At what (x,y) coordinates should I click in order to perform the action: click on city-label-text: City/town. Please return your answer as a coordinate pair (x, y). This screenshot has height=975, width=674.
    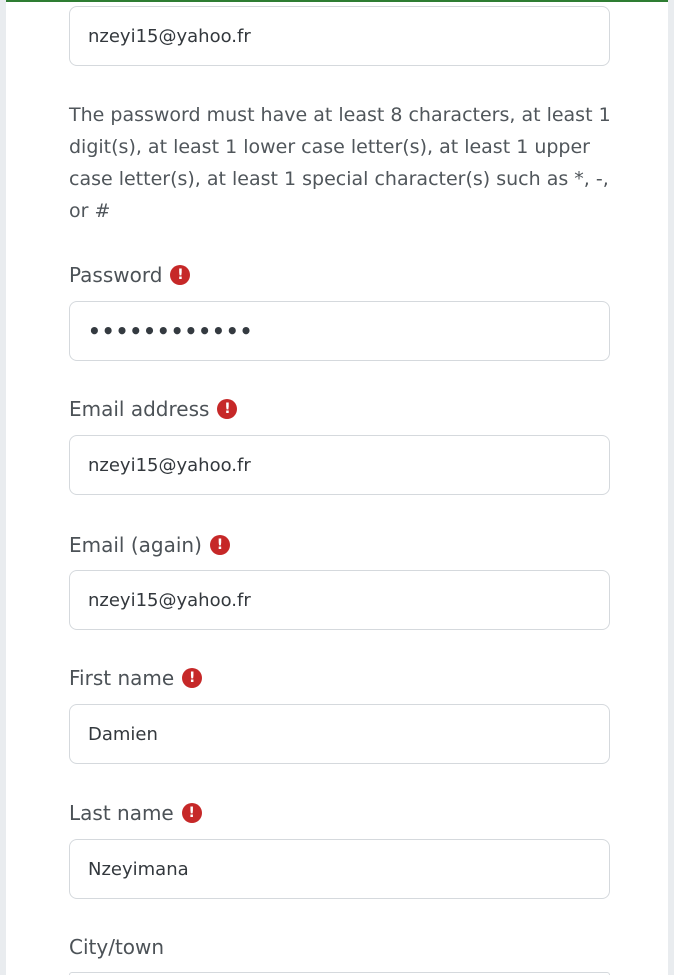
    Looking at the image, I should click on (117, 947).